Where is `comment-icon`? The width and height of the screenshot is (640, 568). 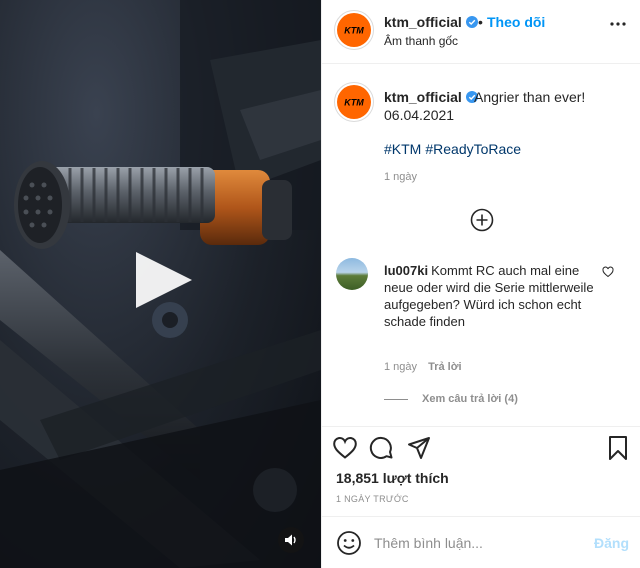 comment-icon is located at coordinates (381, 448).